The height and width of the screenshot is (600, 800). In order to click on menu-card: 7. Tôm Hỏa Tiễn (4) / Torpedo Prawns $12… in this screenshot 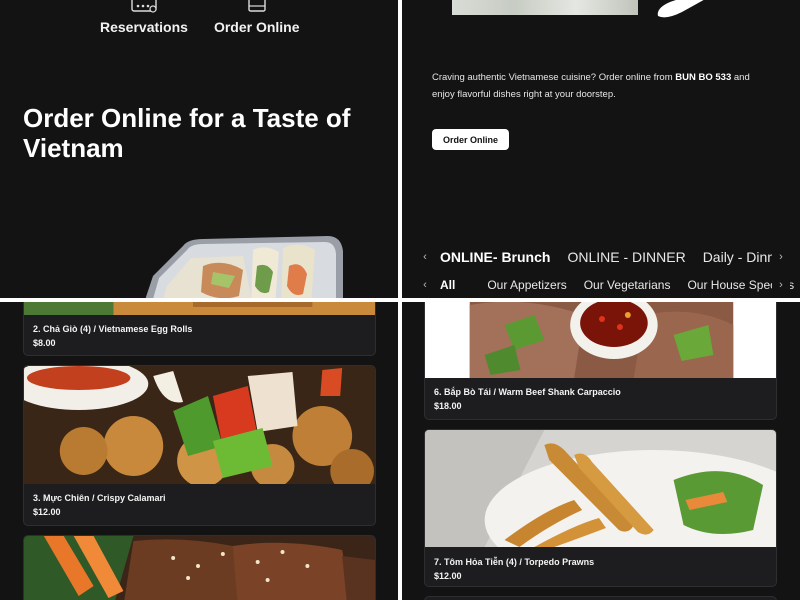, I will do `click(600, 508)`.